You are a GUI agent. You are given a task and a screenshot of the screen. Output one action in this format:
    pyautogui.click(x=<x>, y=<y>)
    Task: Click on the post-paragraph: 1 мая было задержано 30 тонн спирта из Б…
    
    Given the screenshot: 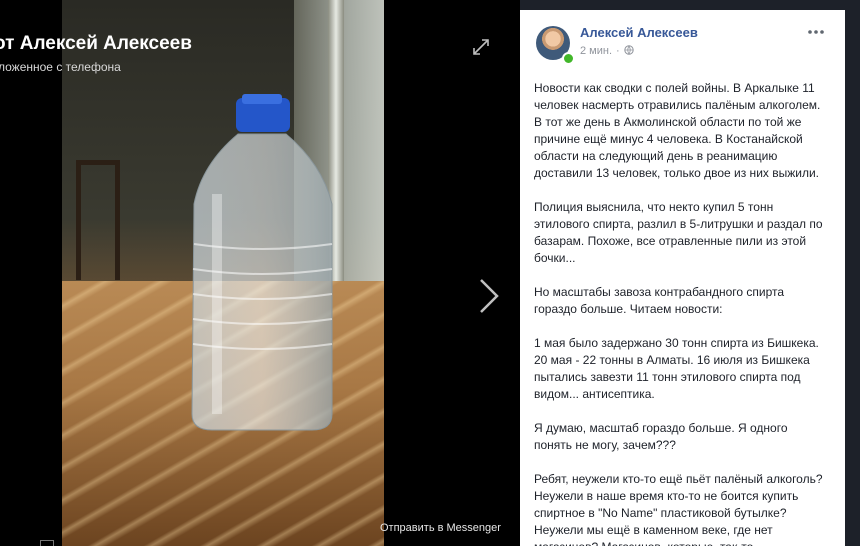 What is the action you would take?
    pyautogui.click(x=676, y=368)
    